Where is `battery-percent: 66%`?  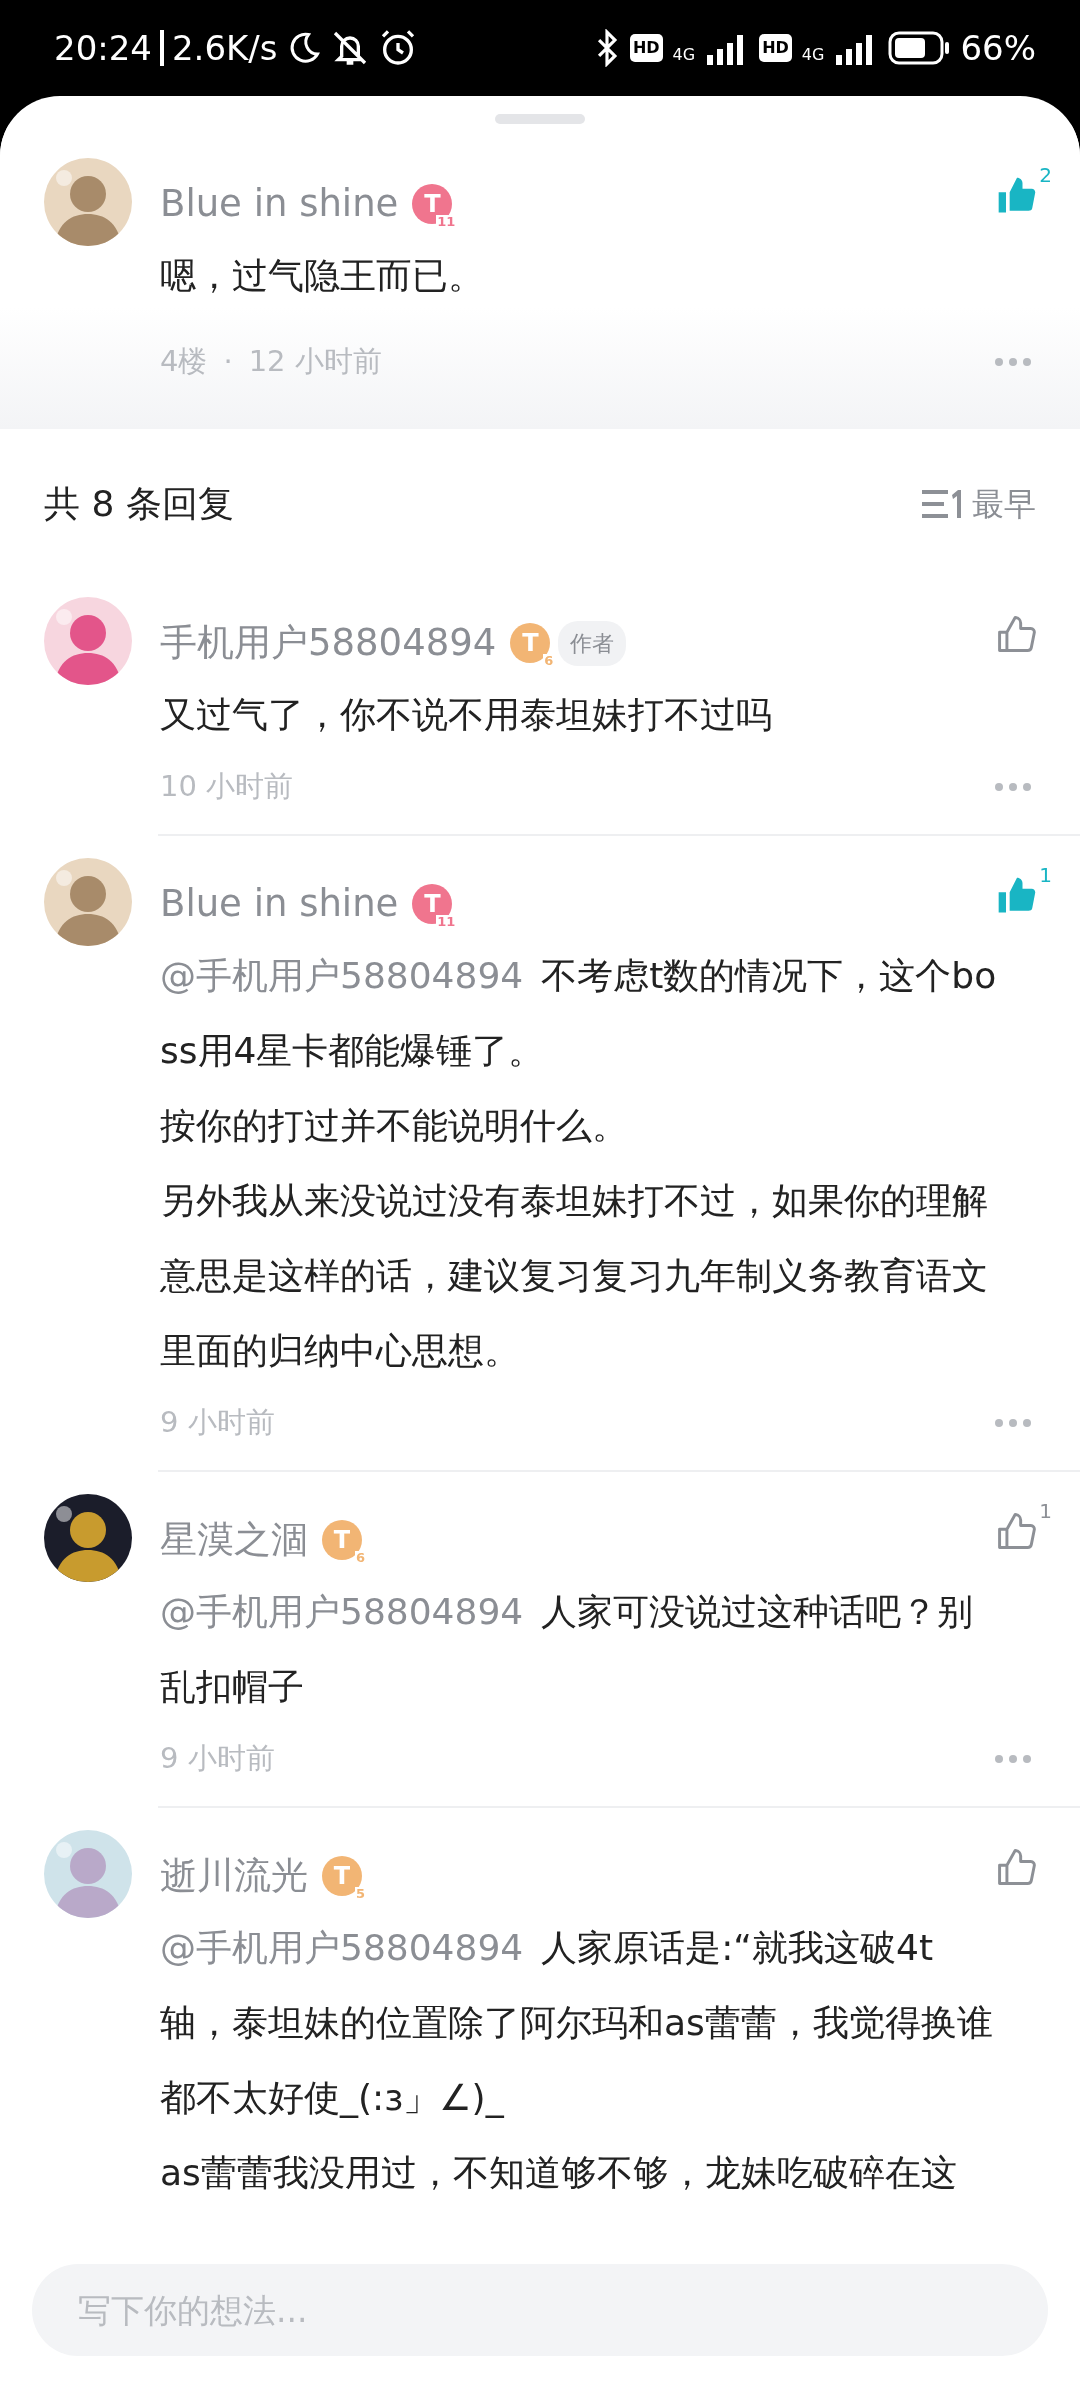 battery-percent: 66% is located at coordinates (998, 48).